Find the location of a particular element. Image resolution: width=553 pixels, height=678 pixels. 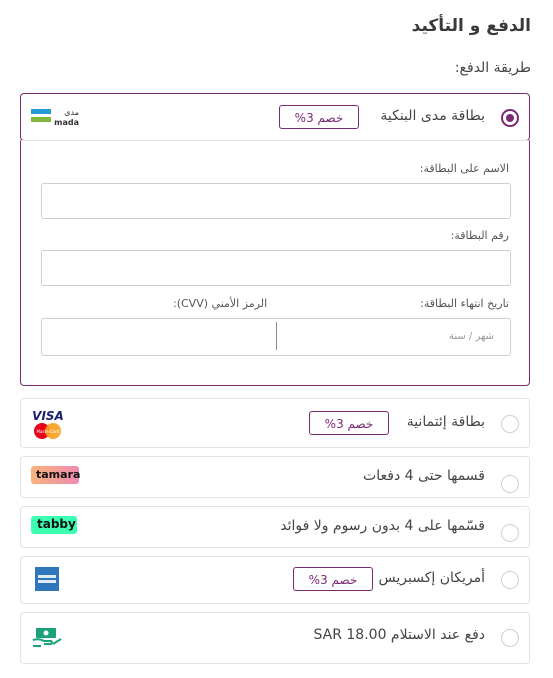

card-name-label: الاسم على البطاقة: is located at coordinates (464, 168).